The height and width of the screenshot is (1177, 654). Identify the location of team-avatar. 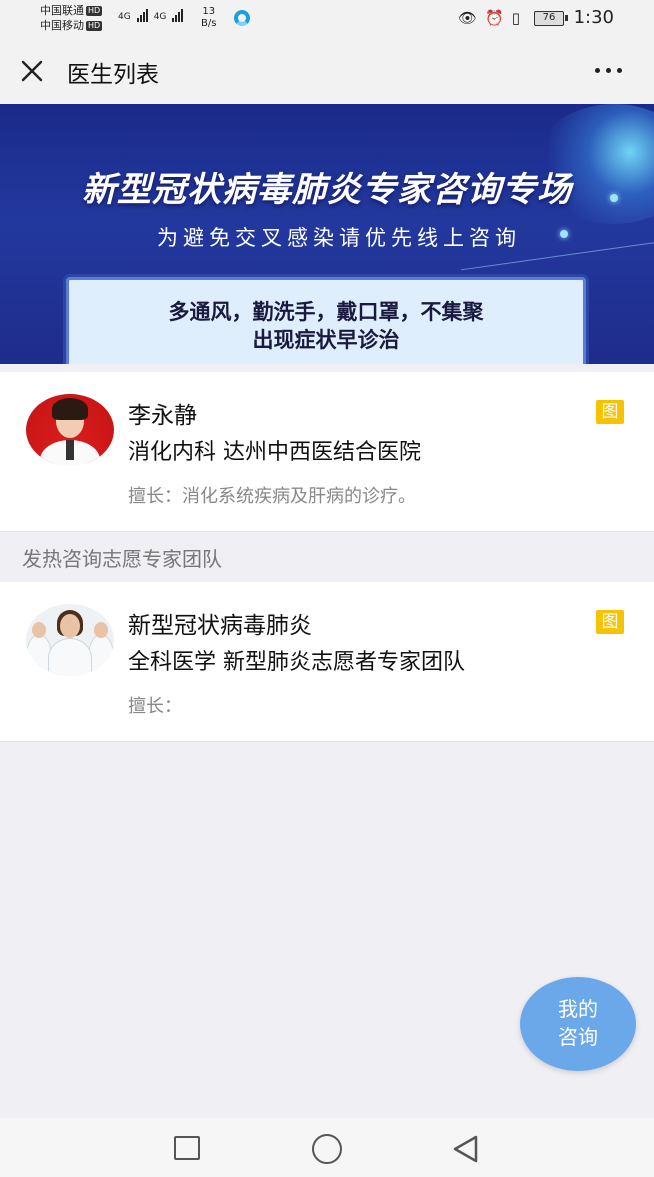
(70, 640).